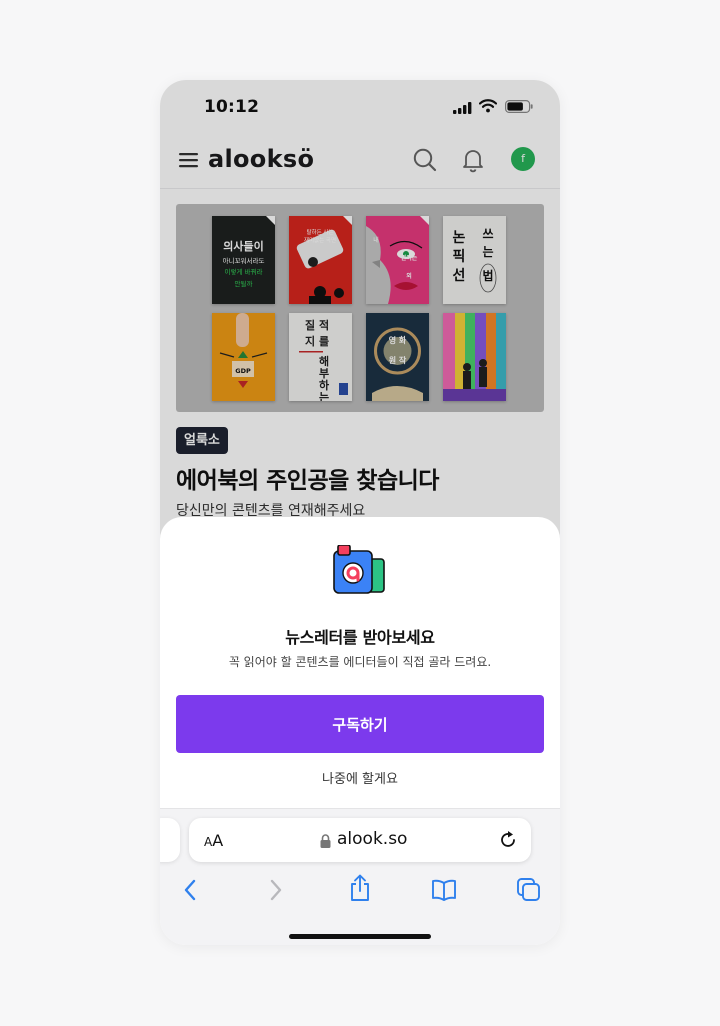 The height and width of the screenshot is (1026, 720). What do you see at coordinates (208, 842) in the screenshot?
I see `aa-small: A` at bounding box center [208, 842].